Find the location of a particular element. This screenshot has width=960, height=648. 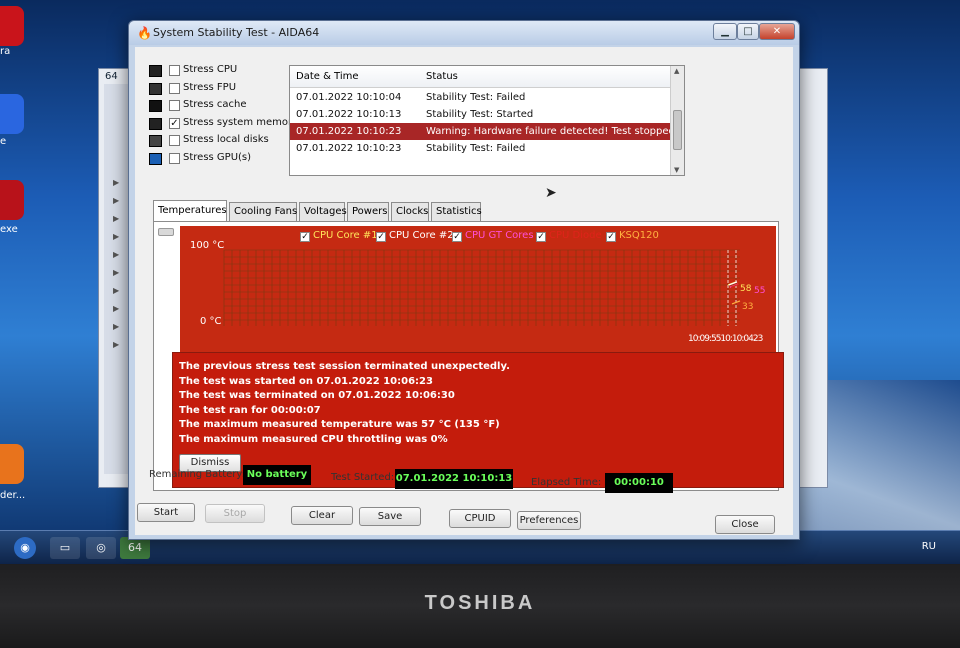

title-bar: 🔥 System Stability Test - AIDA64 ▁ □ ✕ is located at coordinates (464, 33).